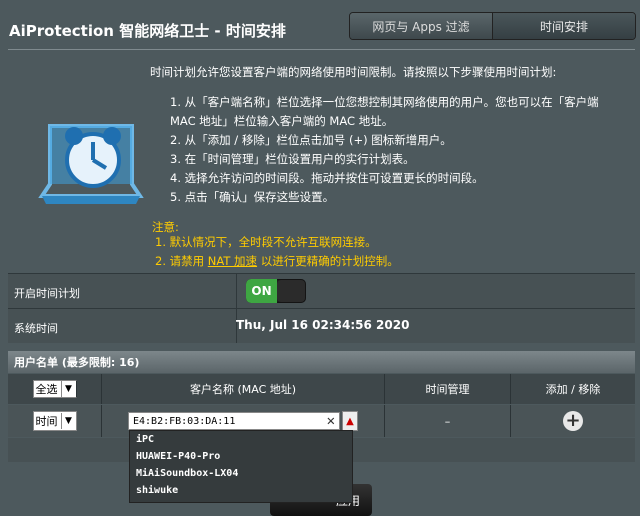 The width and height of the screenshot is (640, 516). I want to click on step-5: 5. 点击「确认」保存这些设置。, so click(252, 197).